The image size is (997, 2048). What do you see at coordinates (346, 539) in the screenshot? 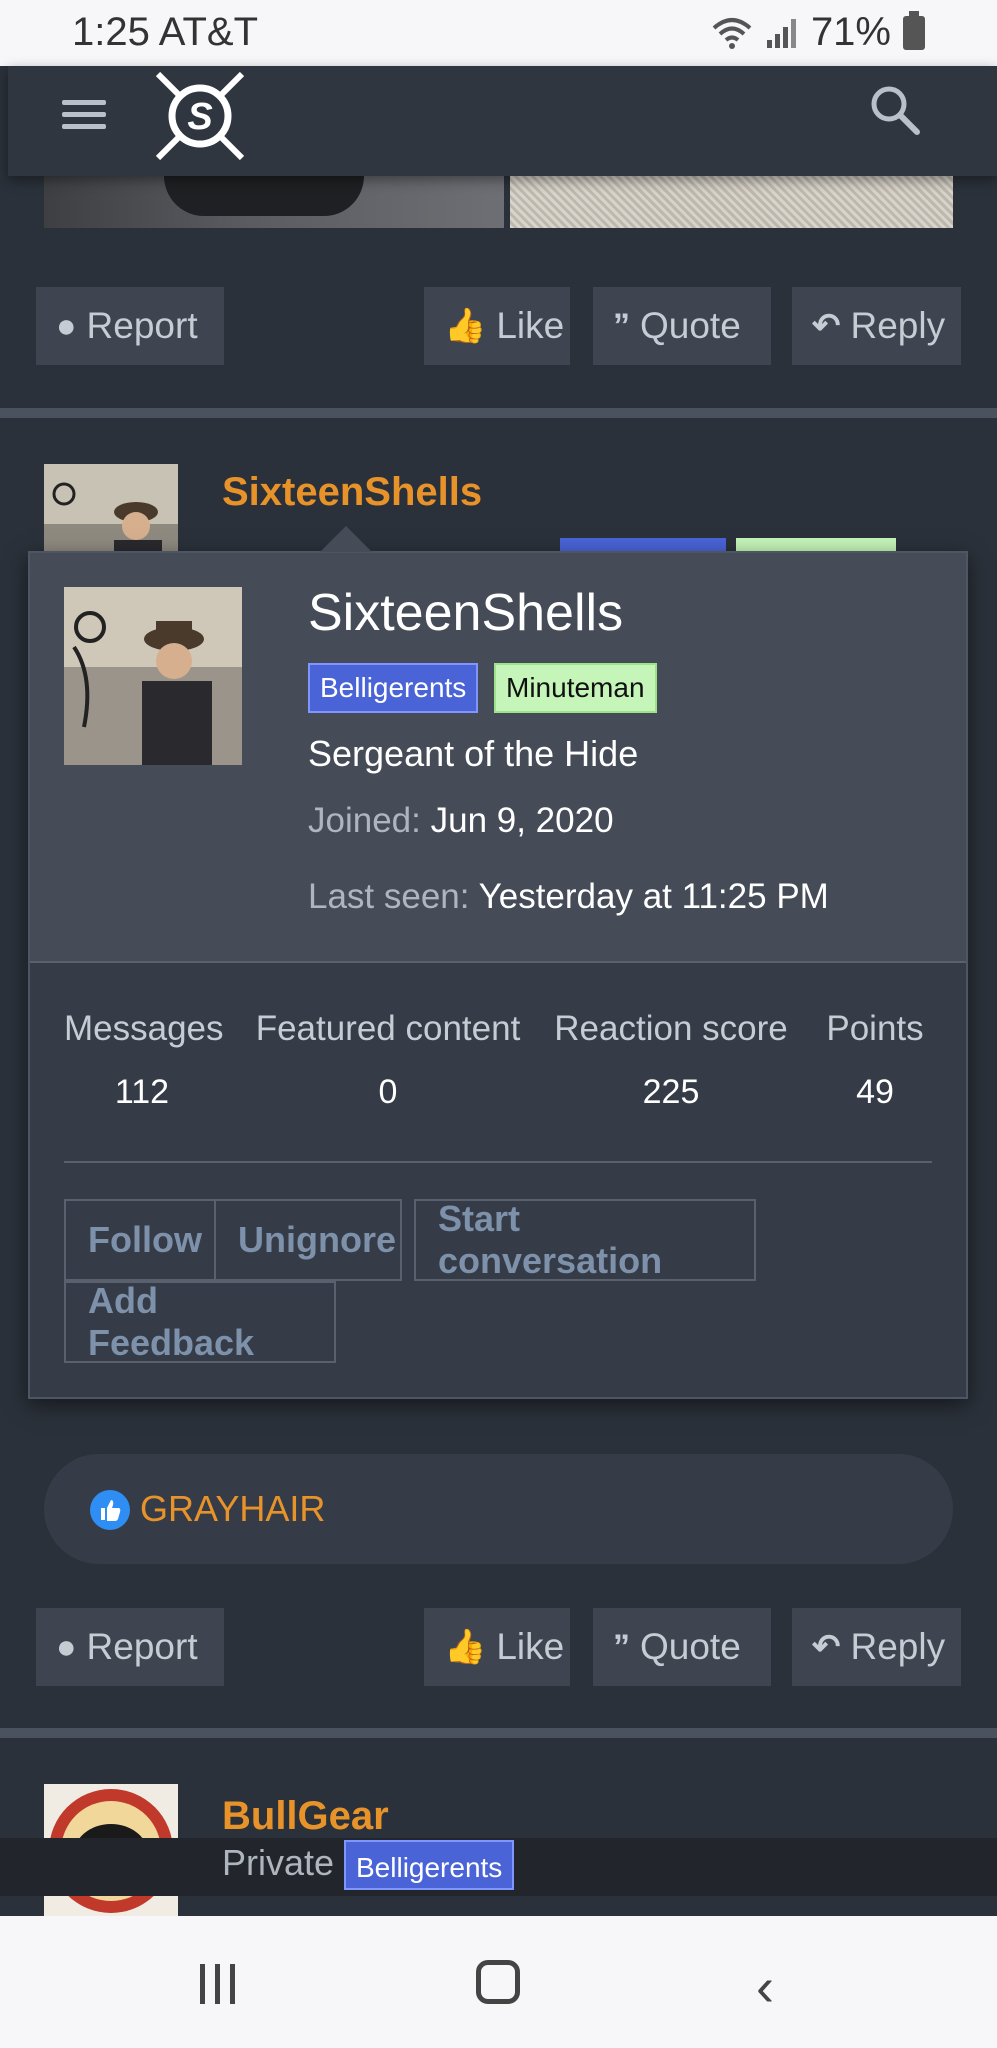
I see `popup-arrow` at bounding box center [346, 539].